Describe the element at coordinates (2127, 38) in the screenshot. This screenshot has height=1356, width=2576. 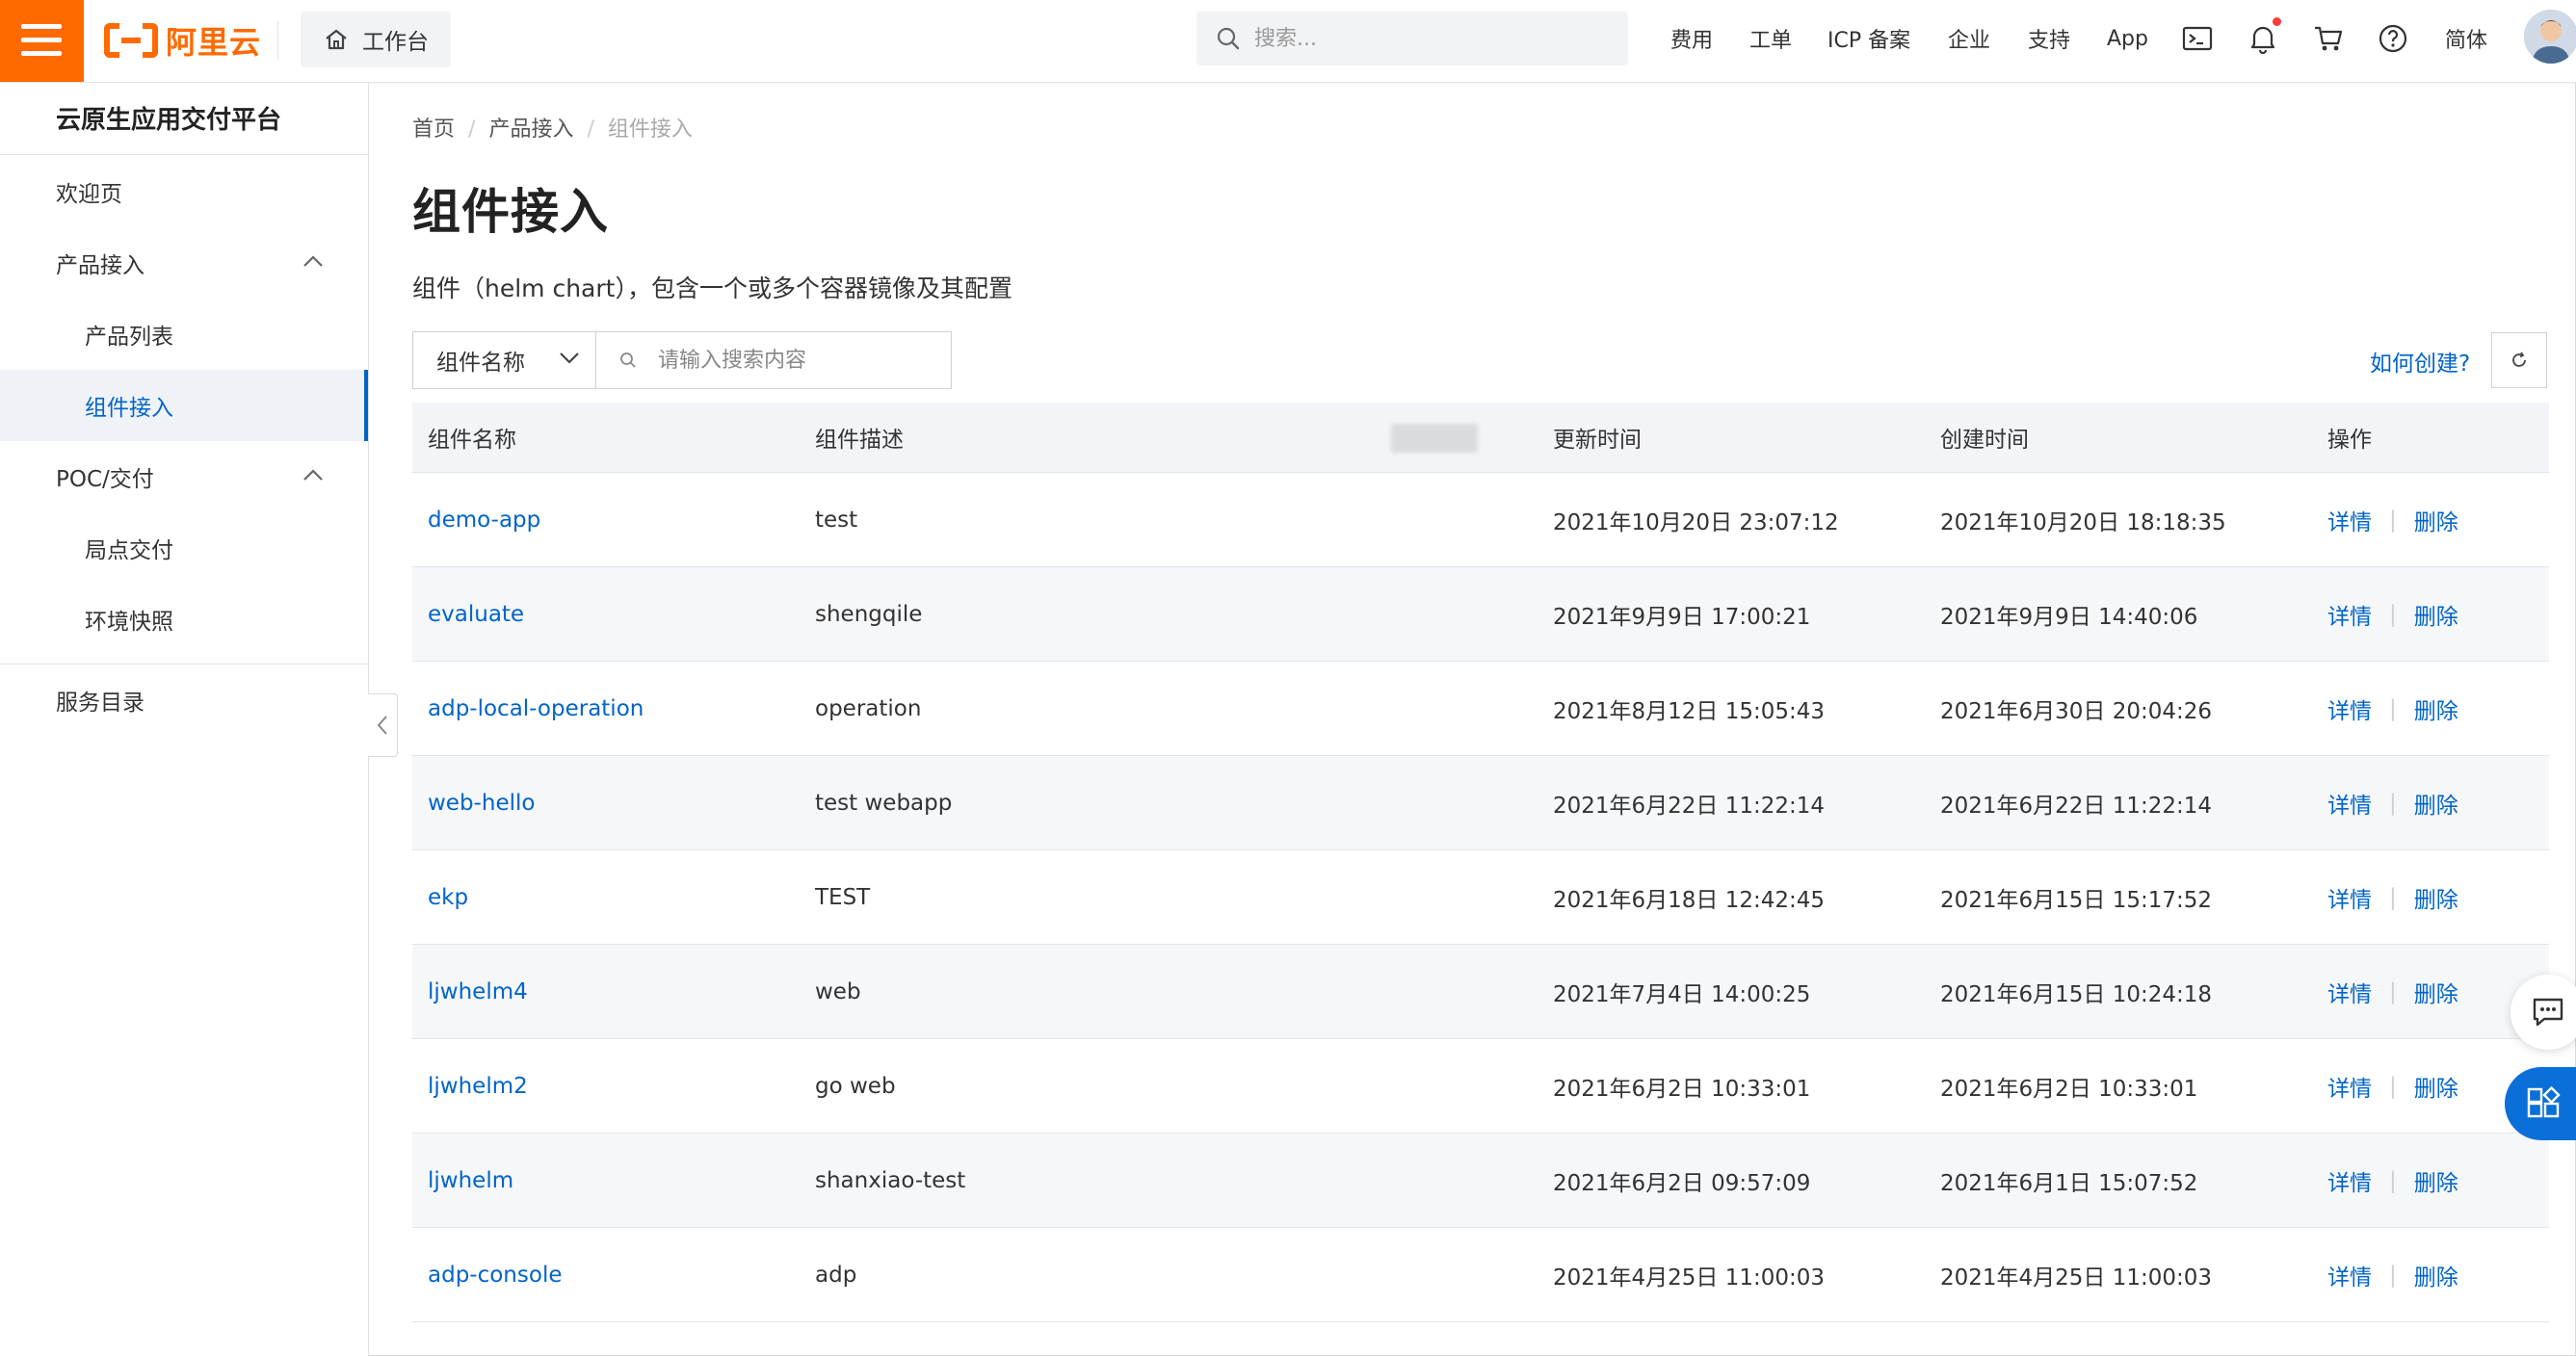
I see `nav-app: App` at that location.